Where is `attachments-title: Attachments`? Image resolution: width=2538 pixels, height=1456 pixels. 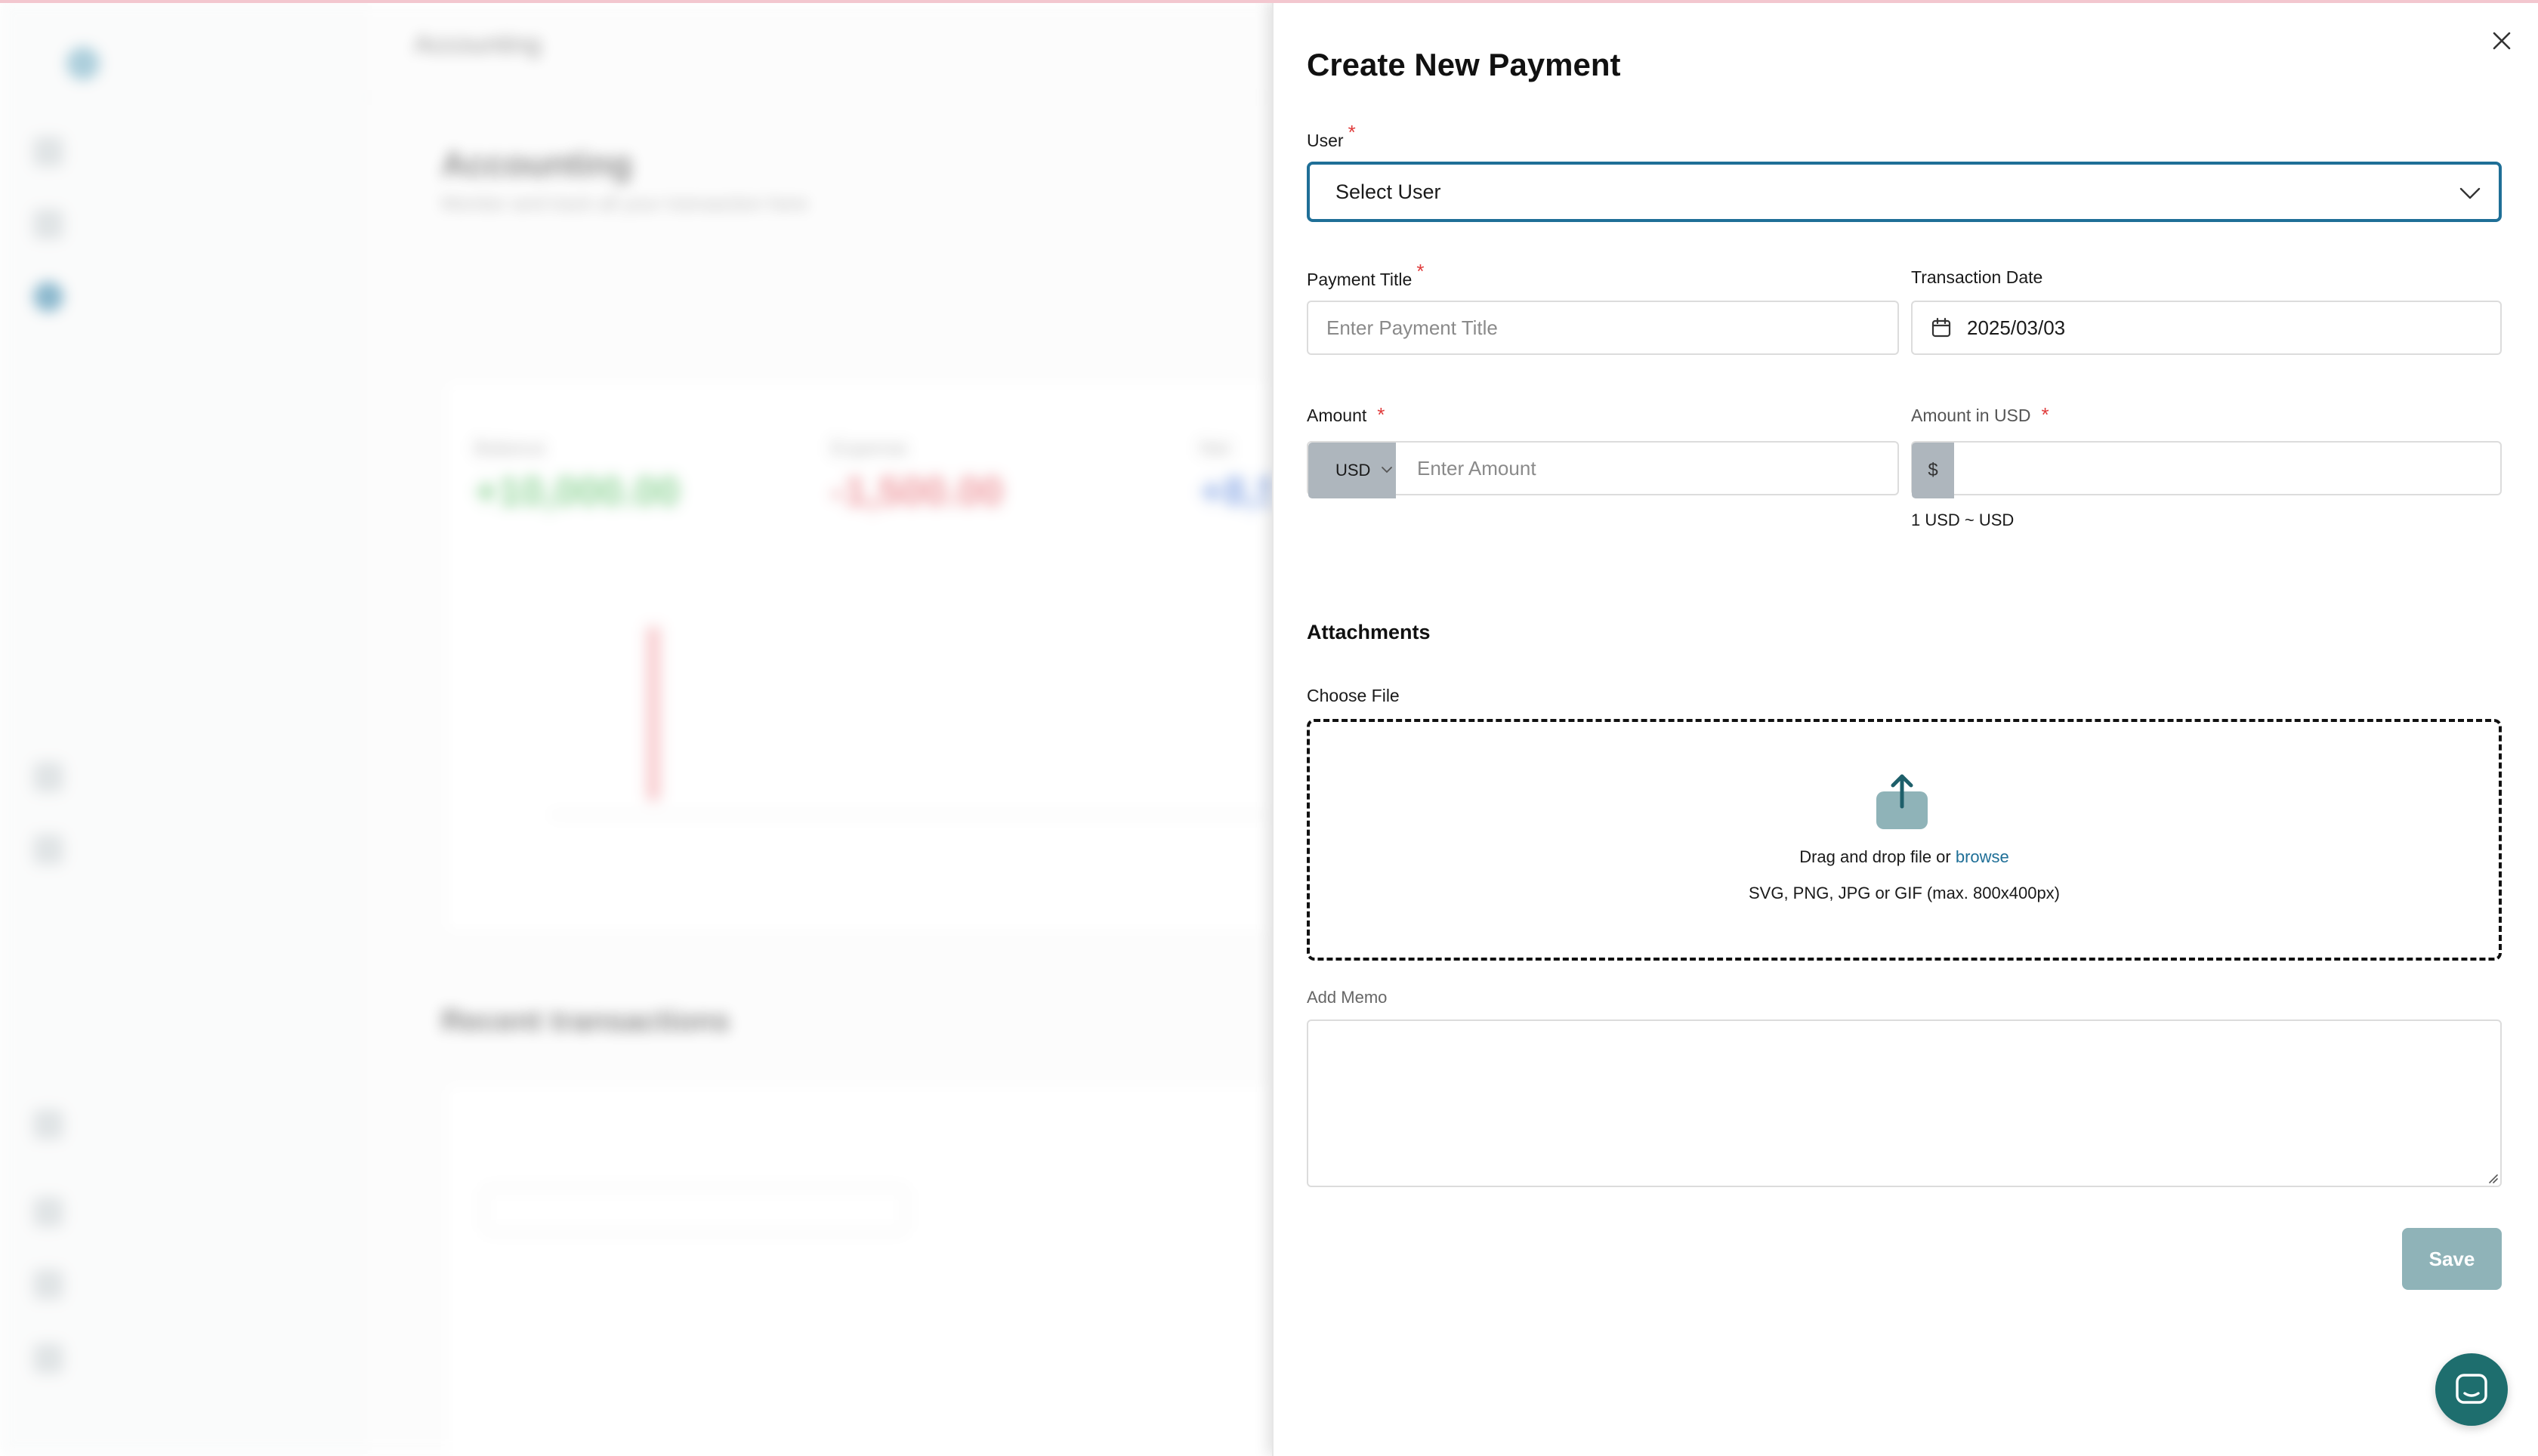
attachments-title: Attachments is located at coordinates (1369, 632).